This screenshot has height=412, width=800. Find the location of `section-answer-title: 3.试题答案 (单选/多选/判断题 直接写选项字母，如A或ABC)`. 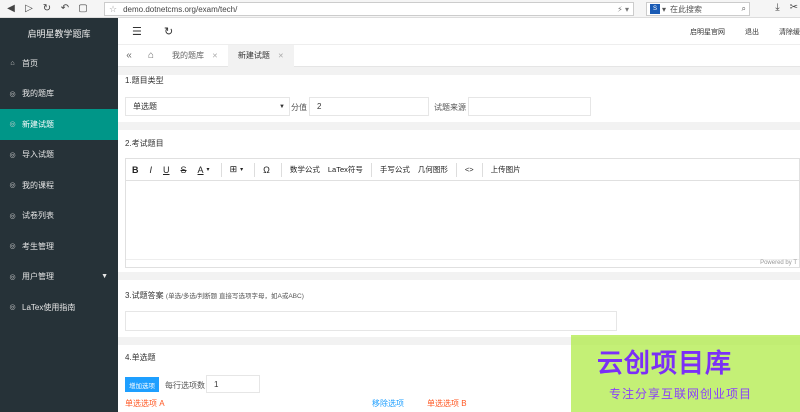

section-answer-title: 3.试题答案 (单选/多选/判断题 直接写选项字母，如A或ABC) is located at coordinates (214, 295).